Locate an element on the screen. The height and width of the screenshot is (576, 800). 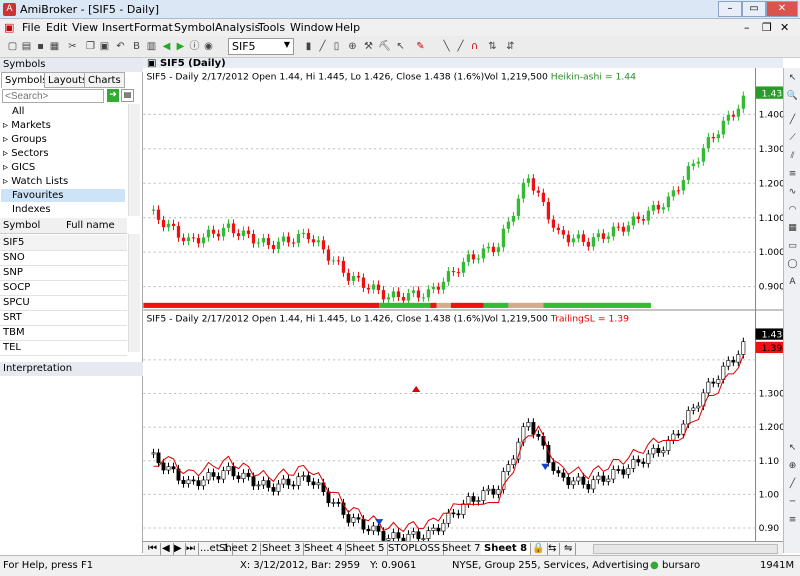
bold-icon: B is located at coordinates (136, 46).